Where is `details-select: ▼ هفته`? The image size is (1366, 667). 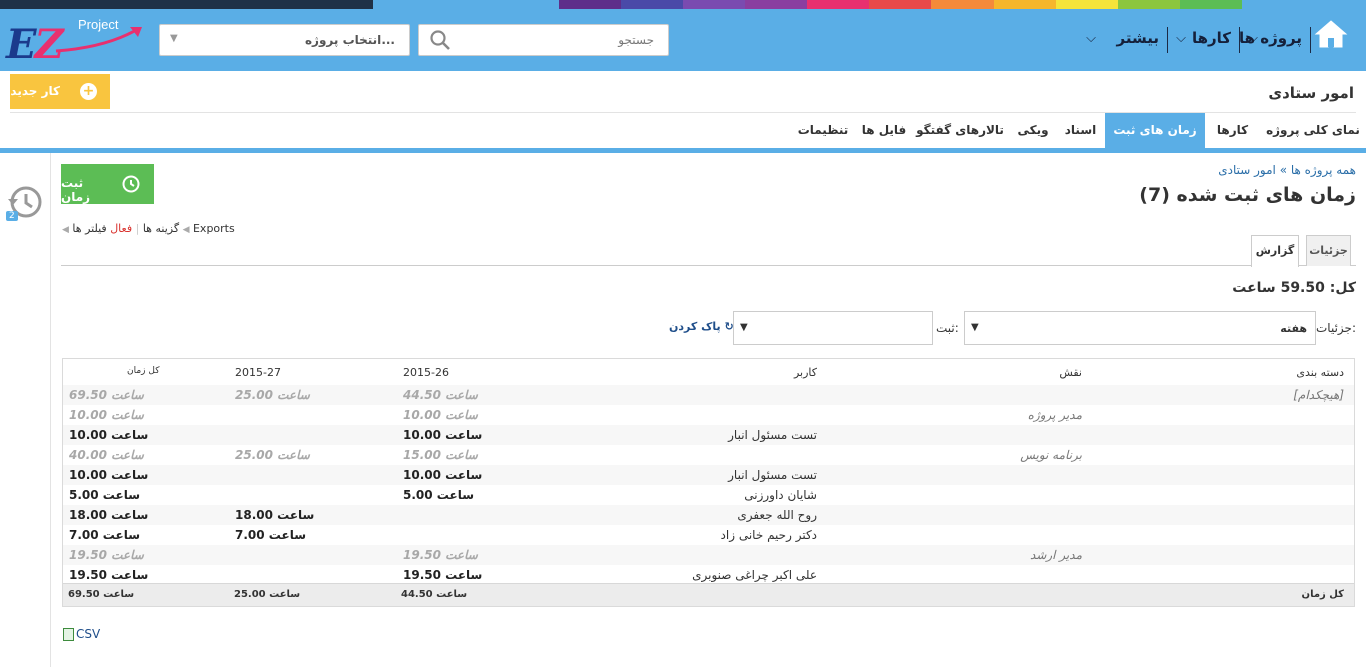 details-select: ▼ هفته is located at coordinates (1140, 328).